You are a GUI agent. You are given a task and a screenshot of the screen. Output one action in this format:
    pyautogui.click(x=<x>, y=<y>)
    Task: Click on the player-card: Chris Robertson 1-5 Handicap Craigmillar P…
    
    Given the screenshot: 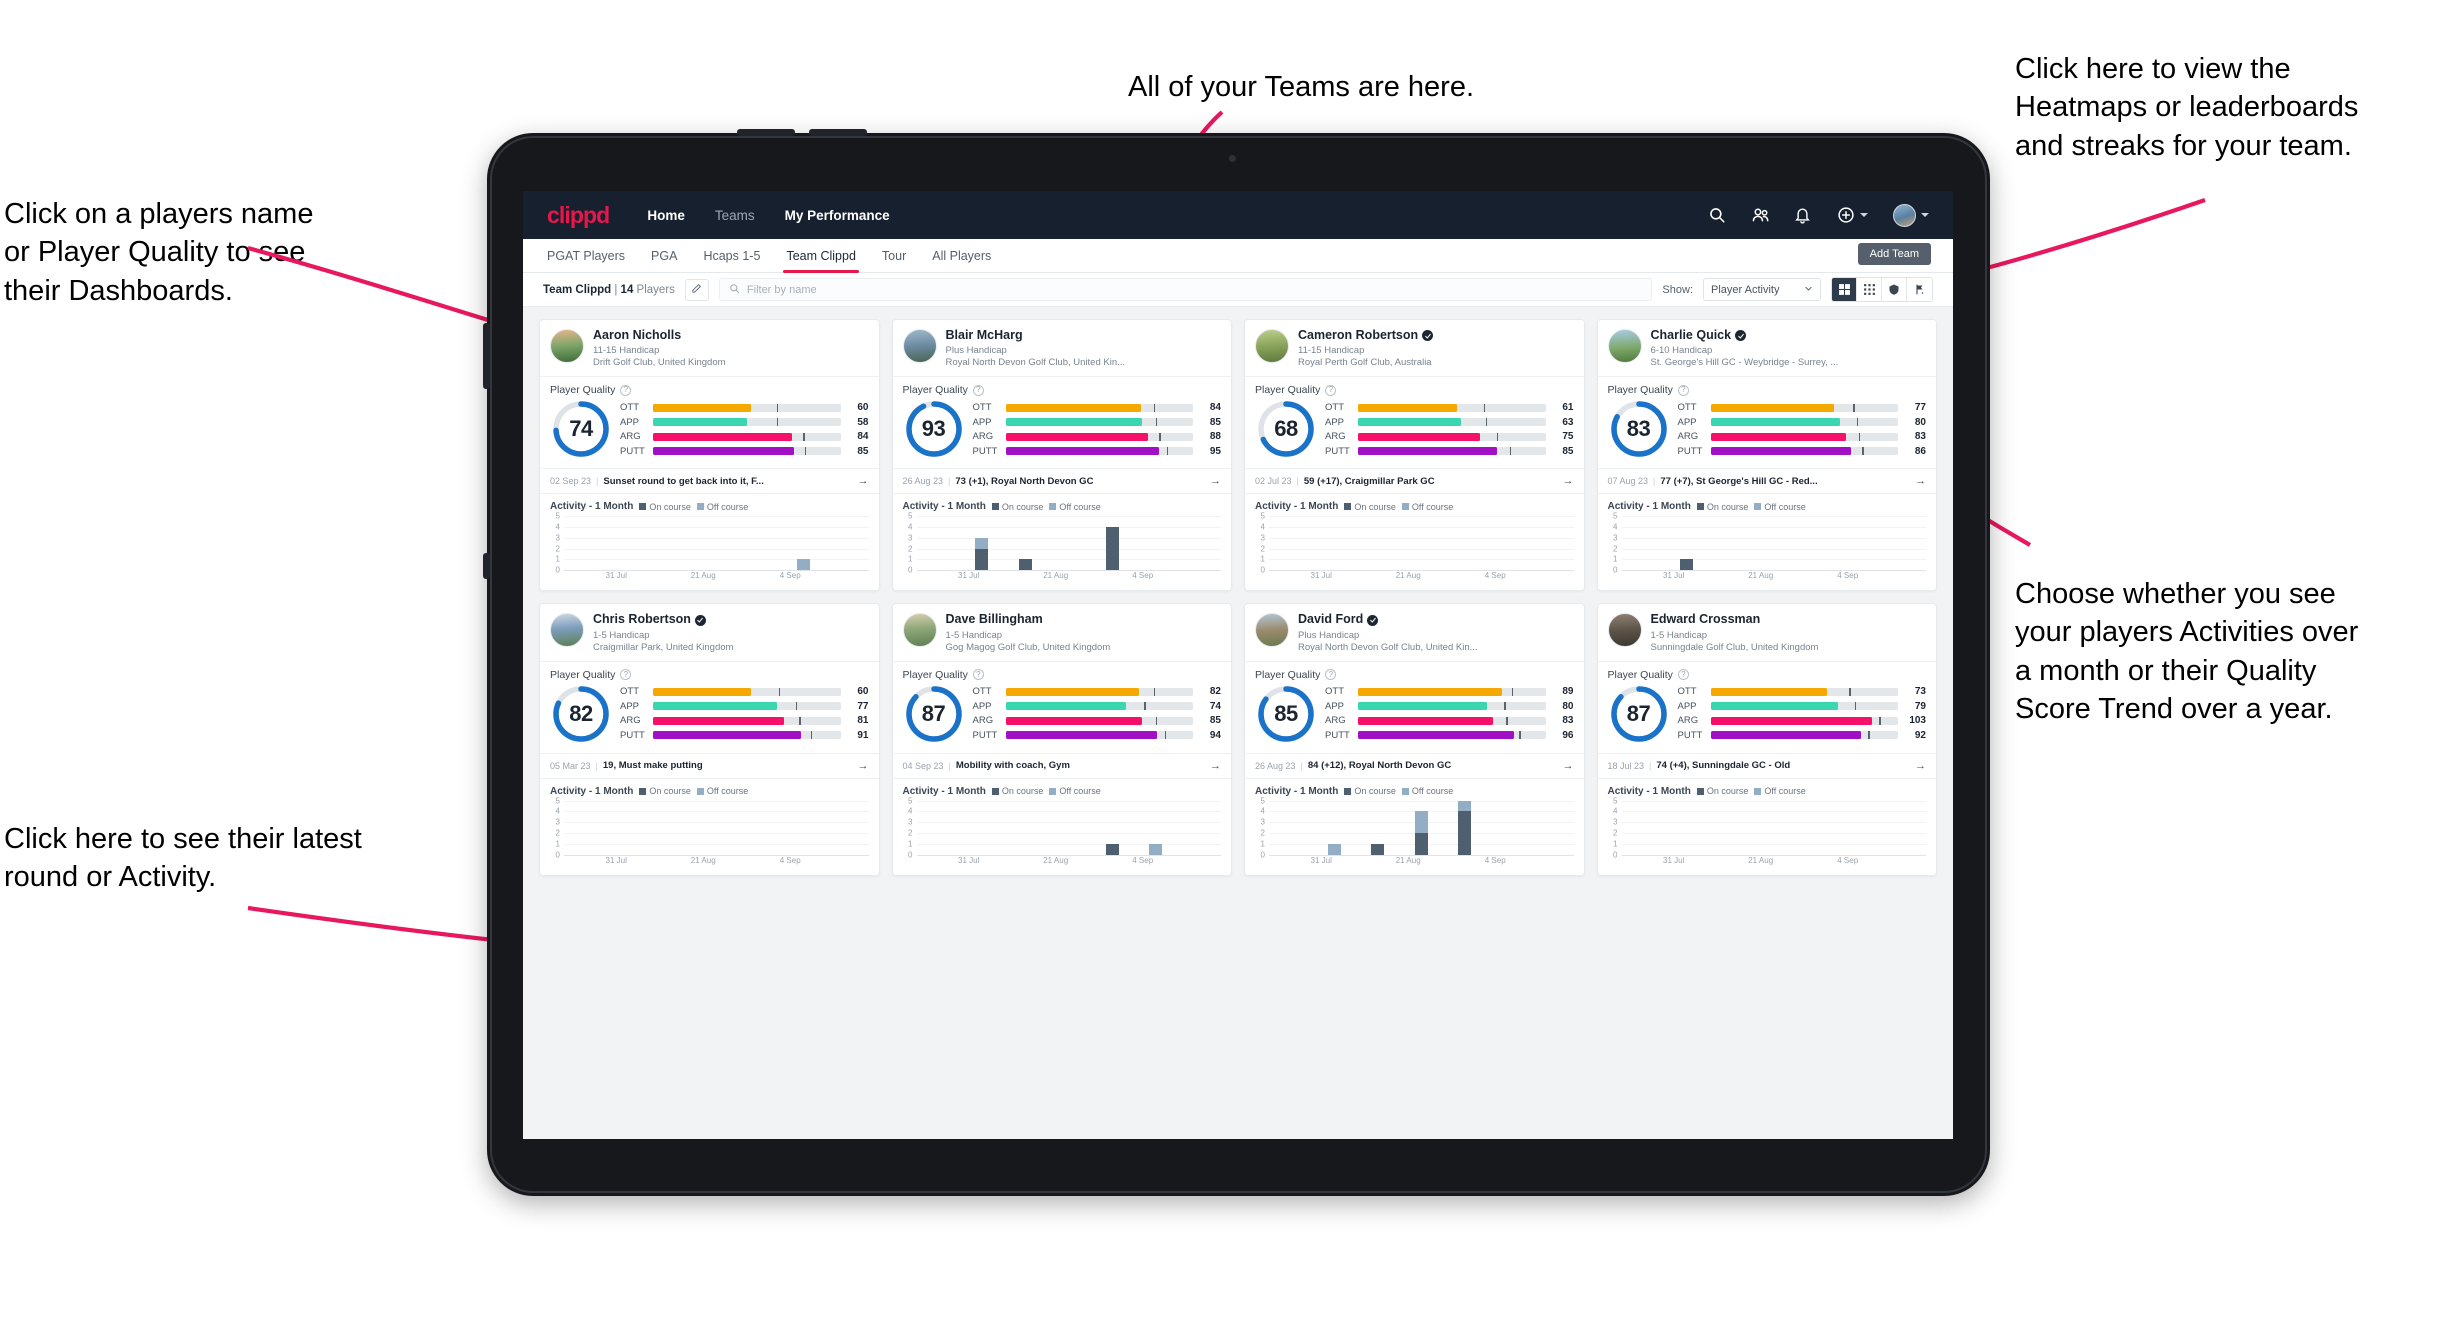 What is the action you would take?
    pyautogui.click(x=709, y=739)
    